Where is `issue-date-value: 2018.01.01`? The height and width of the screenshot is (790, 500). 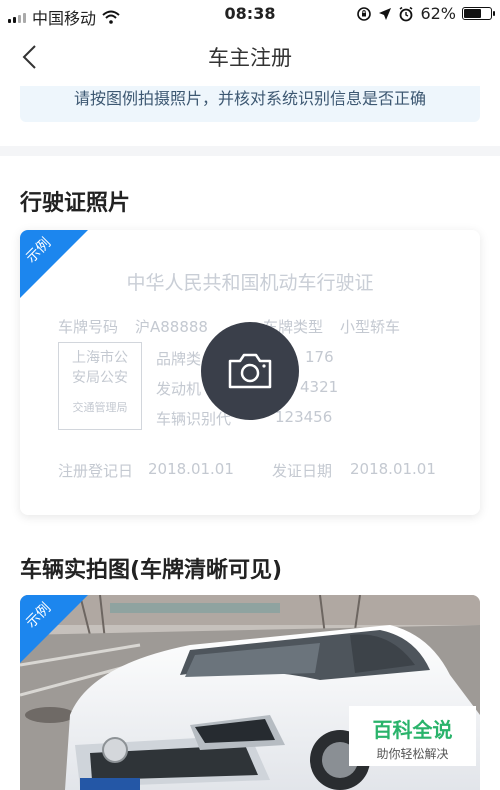 issue-date-value: 2018.01.01 is located at coordinates (393, 469).